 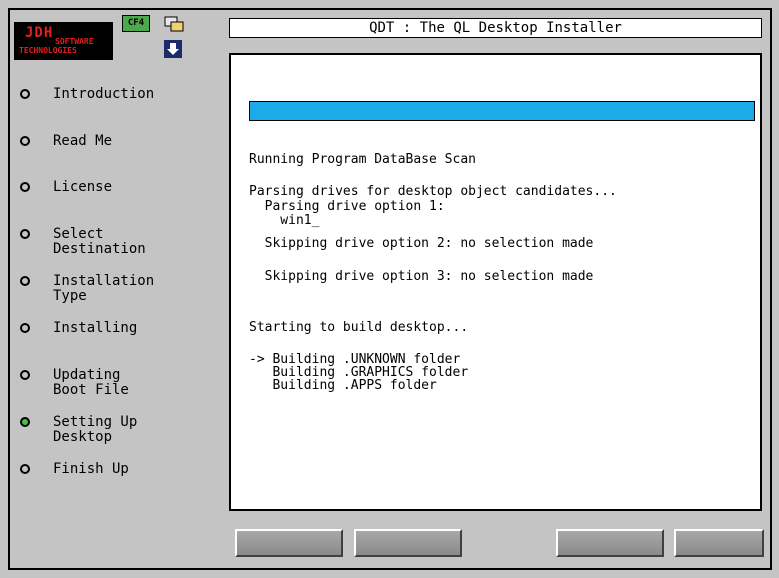 I want to click on step-label: Setting Up Desktop, so click(x=95, y=429).